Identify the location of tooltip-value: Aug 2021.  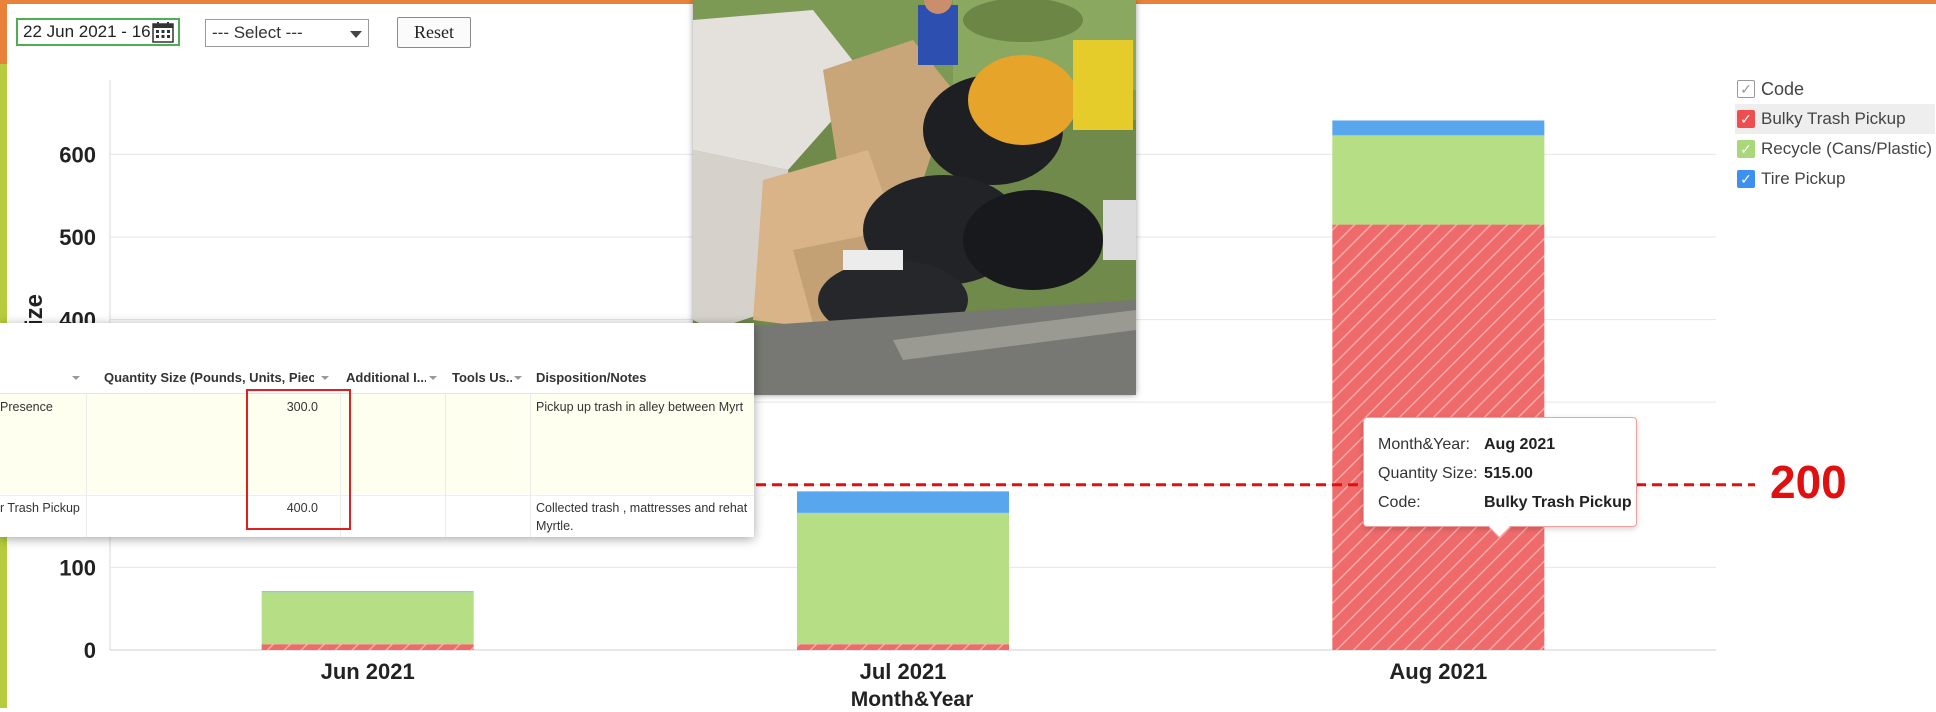
(1520, 444).